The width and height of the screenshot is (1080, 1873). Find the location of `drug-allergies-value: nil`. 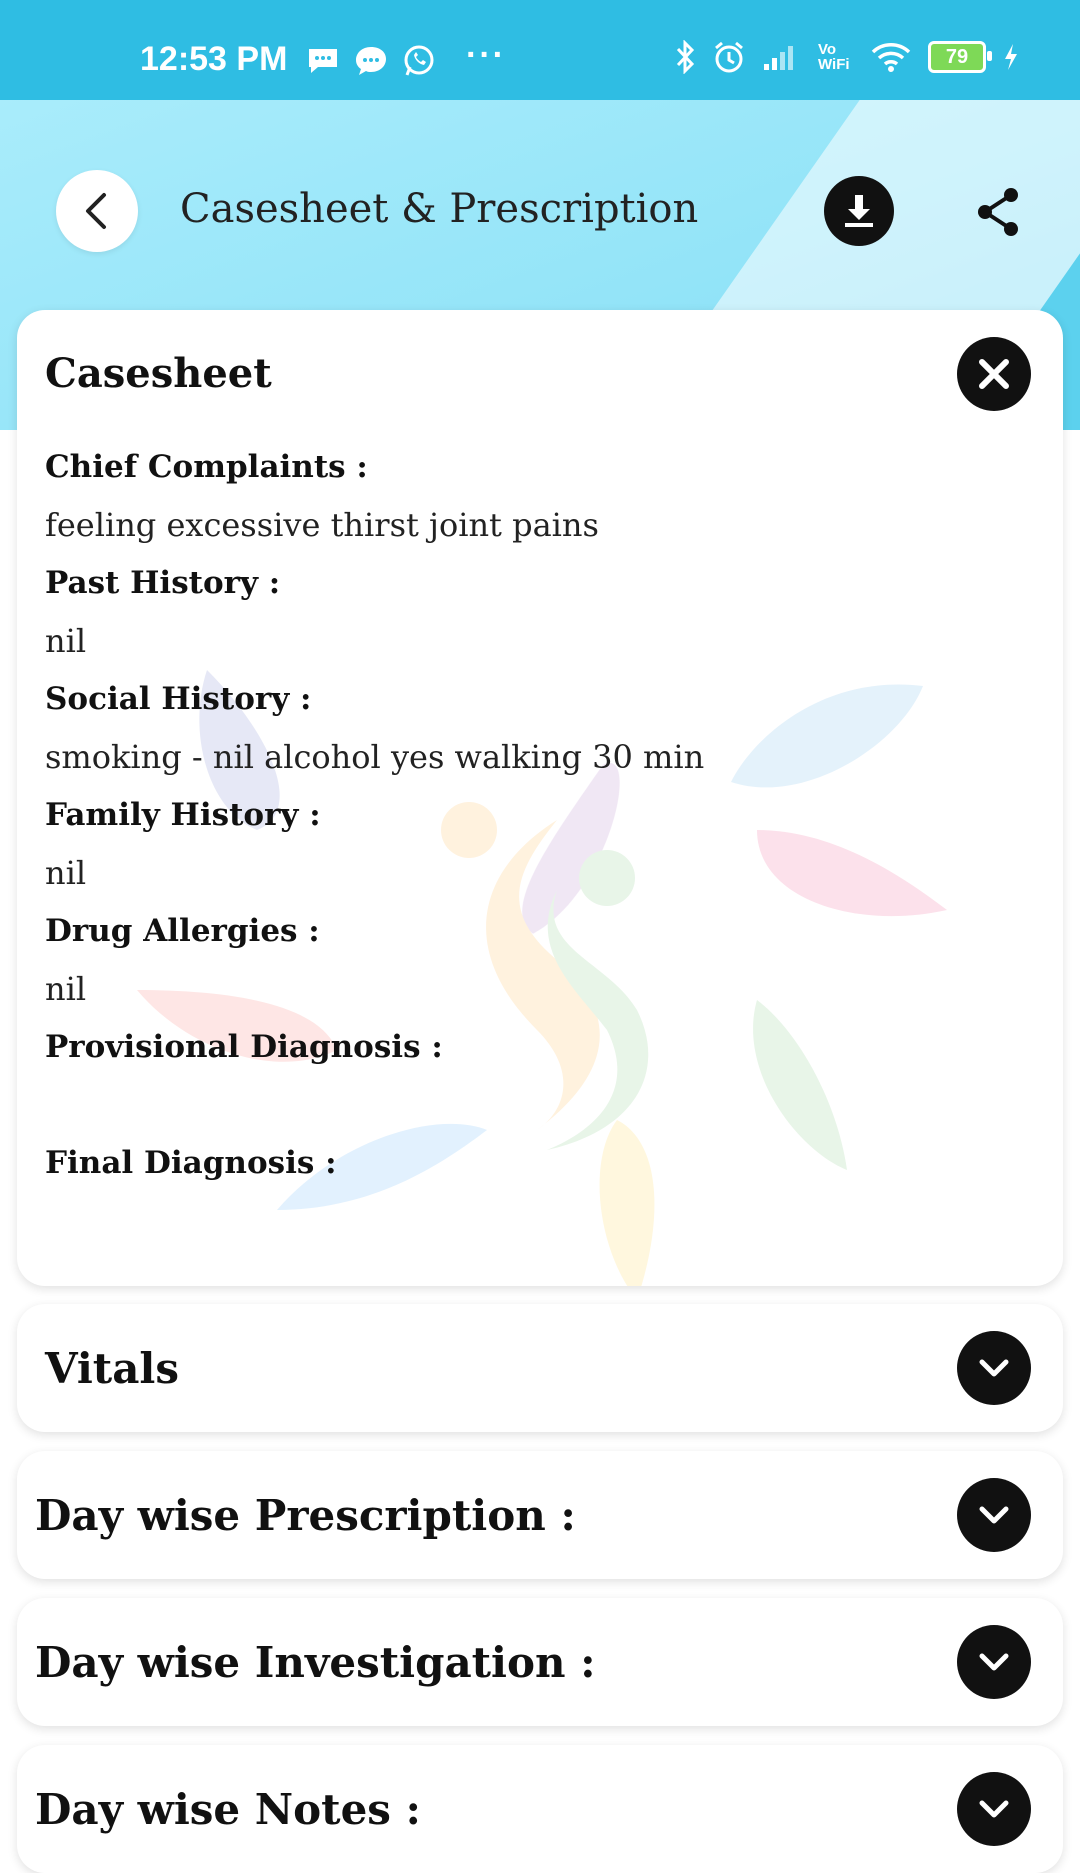

drug-allergies-value: nil is located at coordinates (66, 989).